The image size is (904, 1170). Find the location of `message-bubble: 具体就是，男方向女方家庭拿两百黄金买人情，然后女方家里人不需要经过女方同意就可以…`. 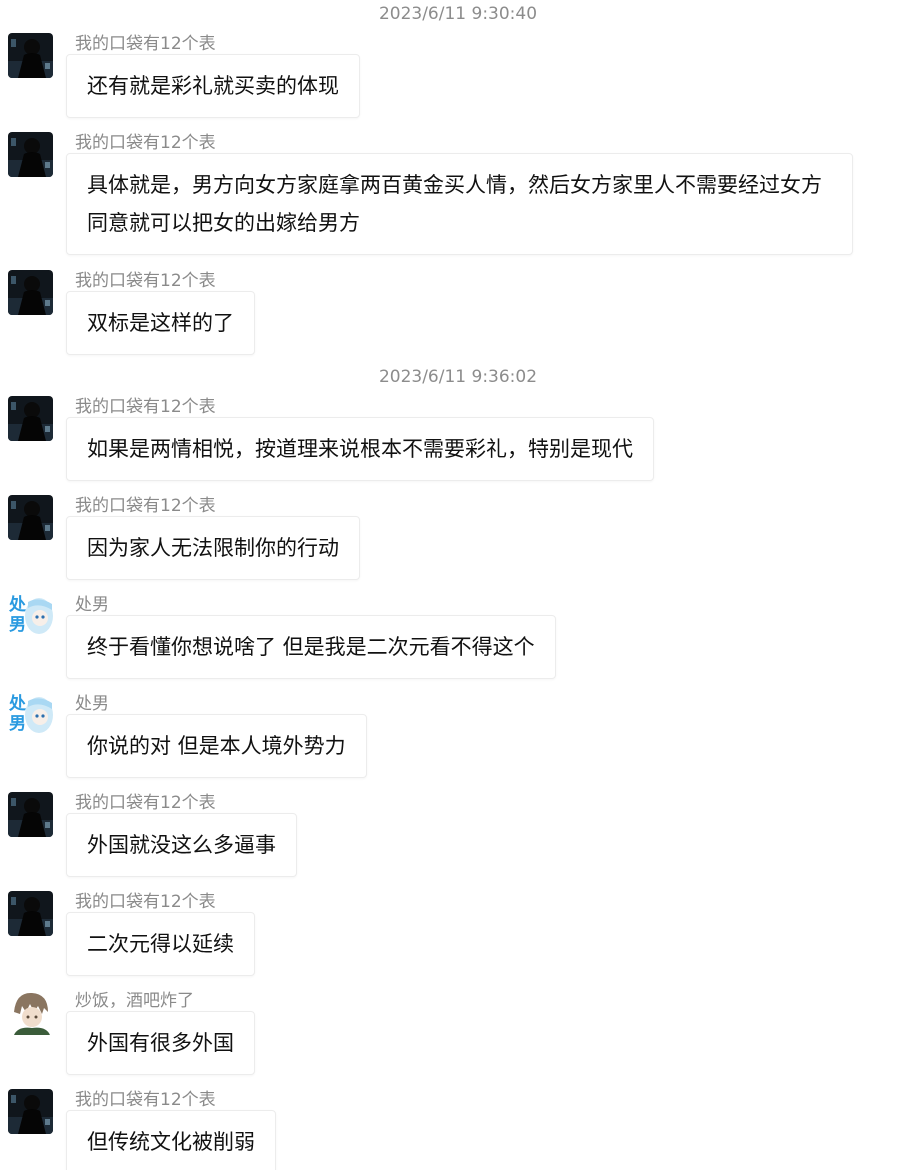

message-bubble: 具体就是，男方向女方家庭拿两百黄金买人情，然后女方家里人不需要经过女方同意就可以… is located at coordinates (459, 204).